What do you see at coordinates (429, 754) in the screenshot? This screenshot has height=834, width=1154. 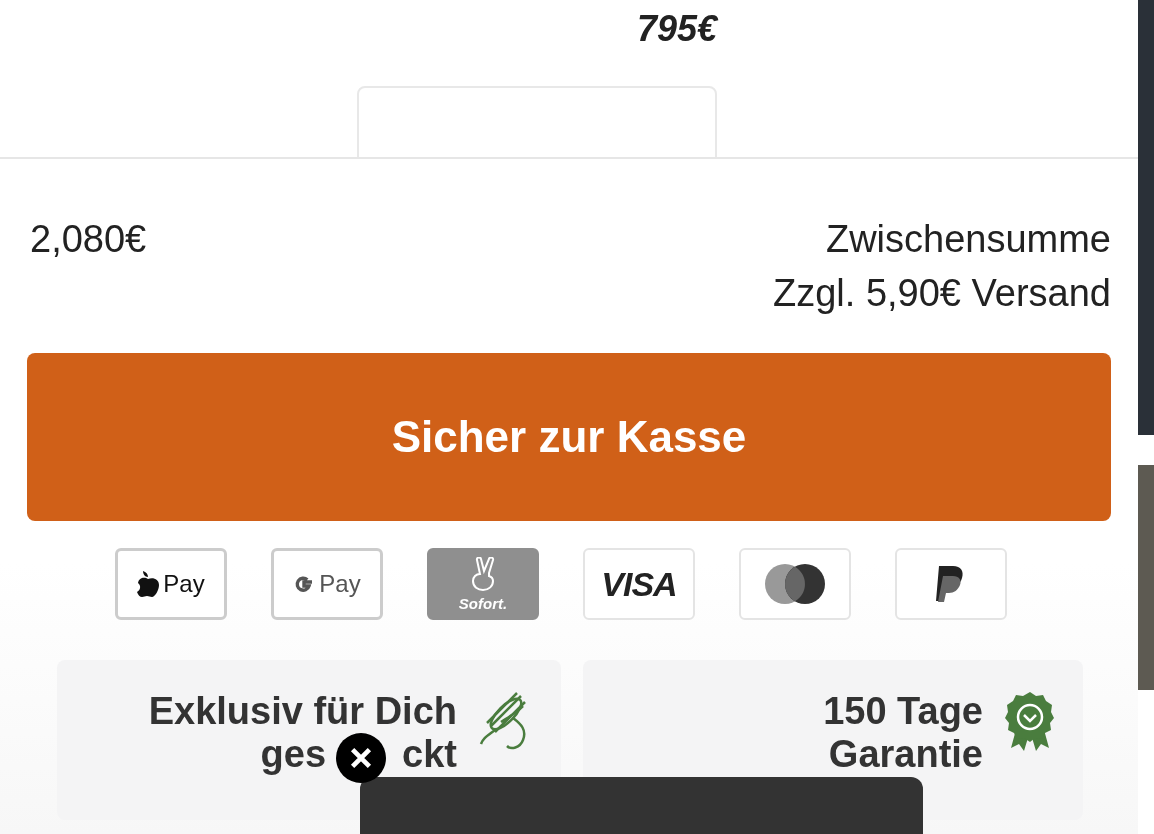 I see `feature-text: ckt` at bounding box center [429, 754].